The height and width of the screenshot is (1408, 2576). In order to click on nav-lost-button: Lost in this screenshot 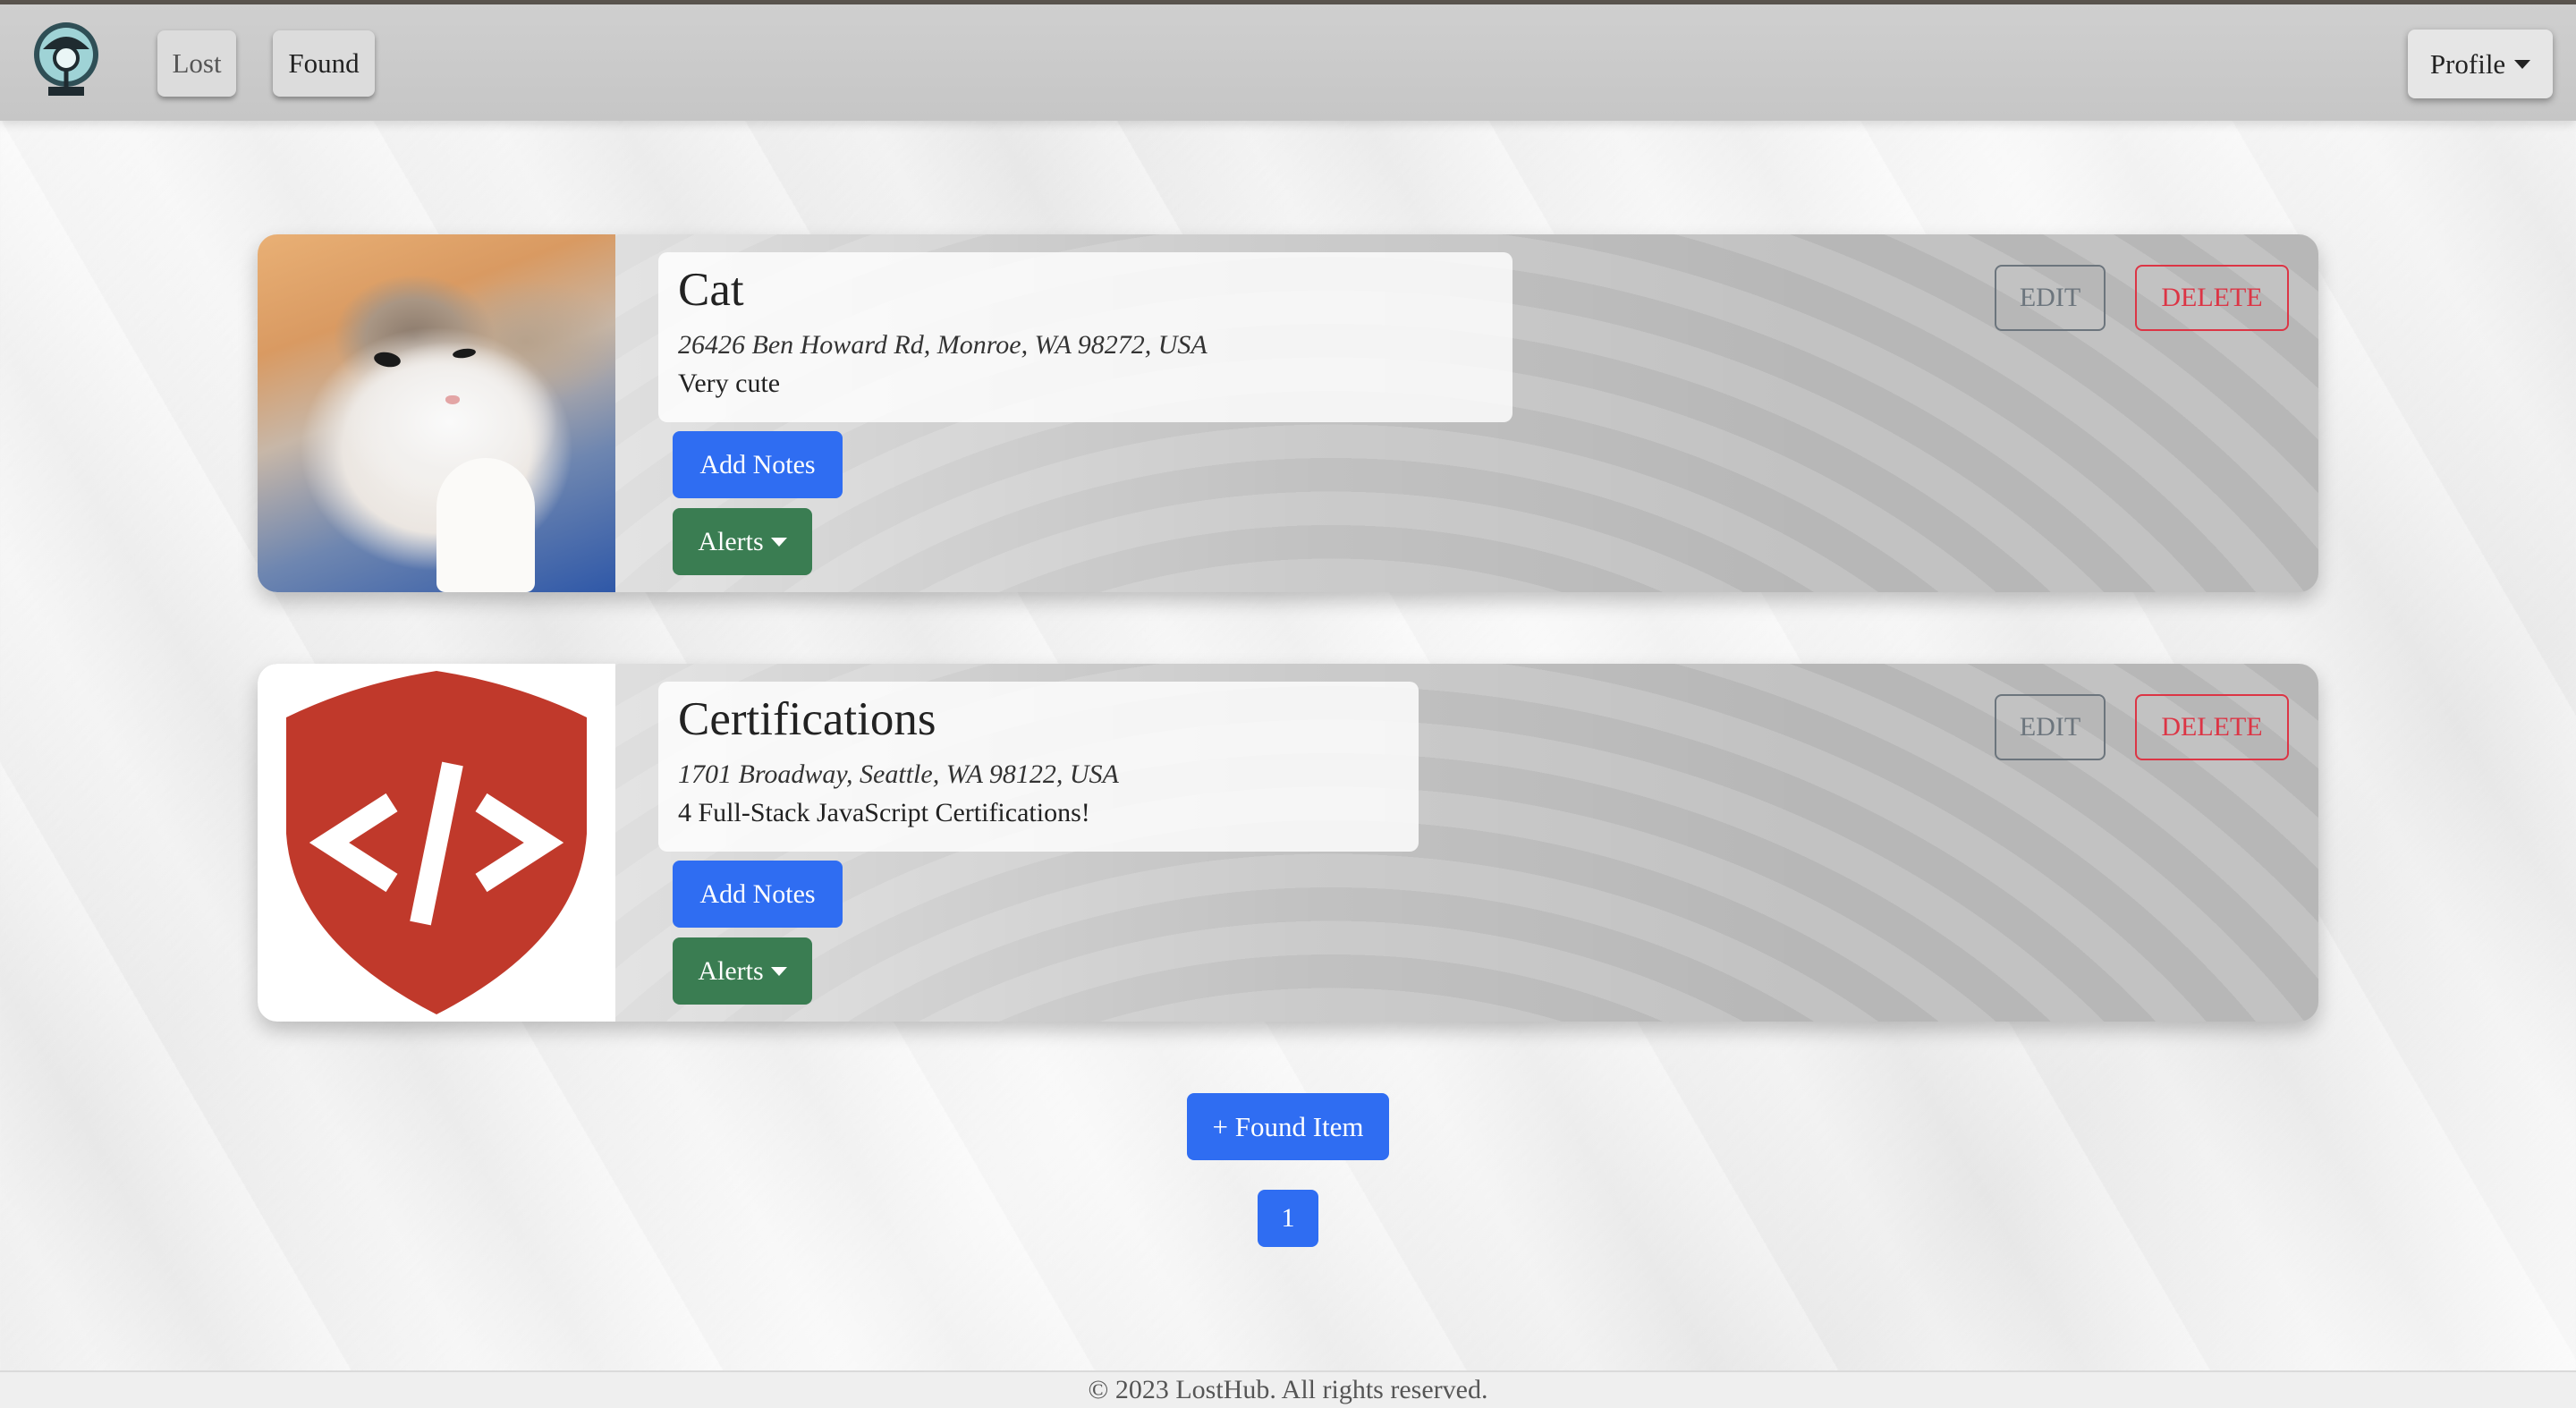, I will do `click(196, 64)`.